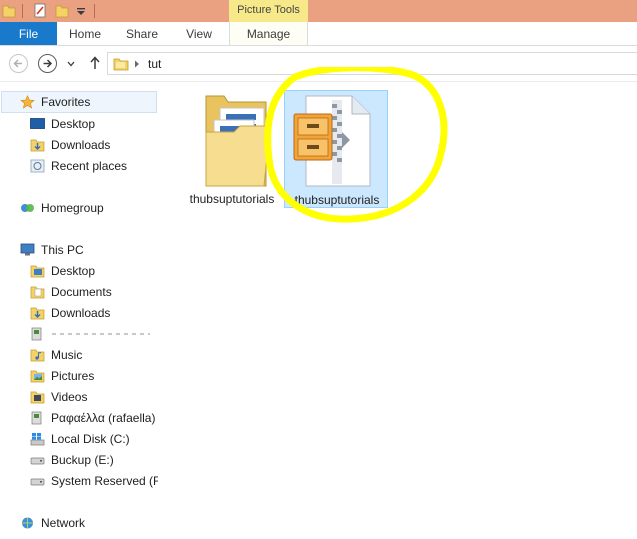 Image resolution: width=637 pixels, height=539 pixels. What do you see at coordinates (95, 63) in the screenshot?
I see `up-arrow-icon` at bounding box center [95, 63].